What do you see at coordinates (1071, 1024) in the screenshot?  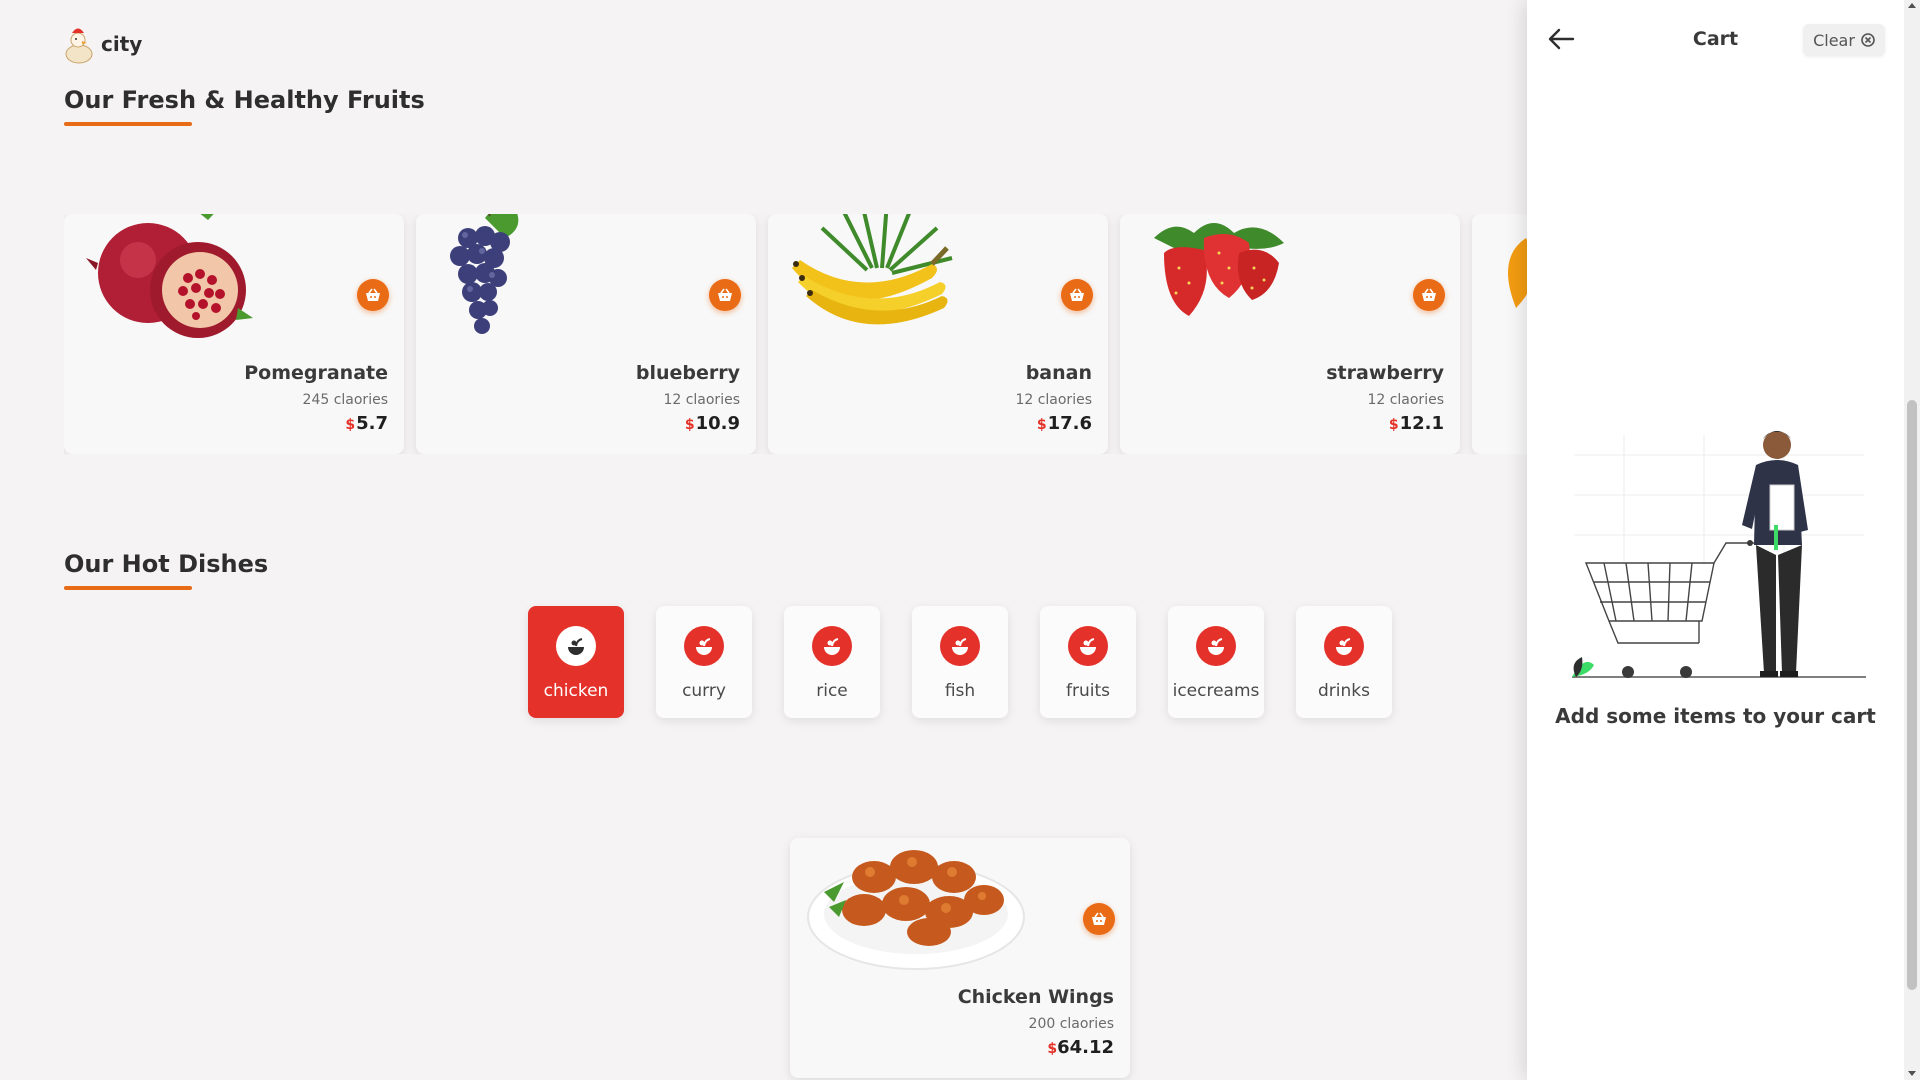 I see `dish-calories: 200 claories` at bounding box center [1071, 1024].